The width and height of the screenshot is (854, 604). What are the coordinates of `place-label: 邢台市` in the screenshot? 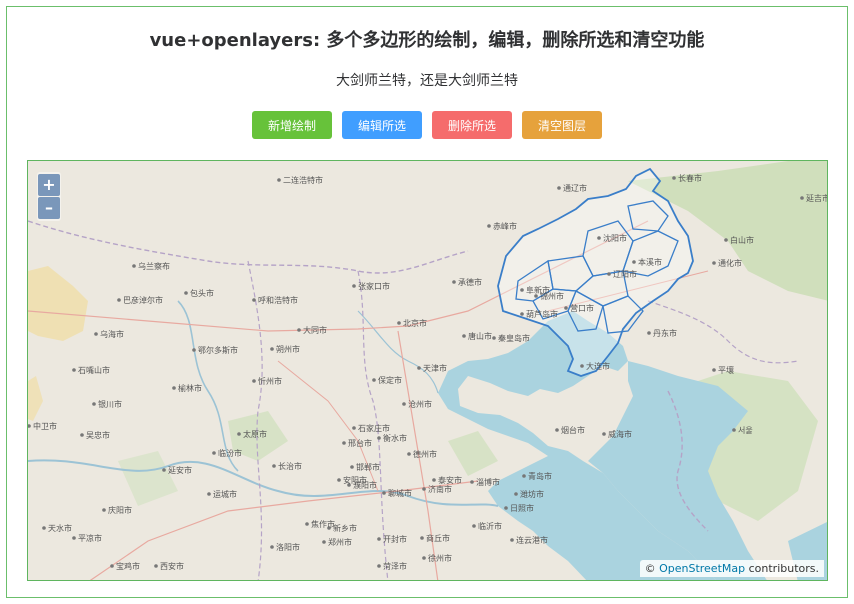 It's located at (360, 443).